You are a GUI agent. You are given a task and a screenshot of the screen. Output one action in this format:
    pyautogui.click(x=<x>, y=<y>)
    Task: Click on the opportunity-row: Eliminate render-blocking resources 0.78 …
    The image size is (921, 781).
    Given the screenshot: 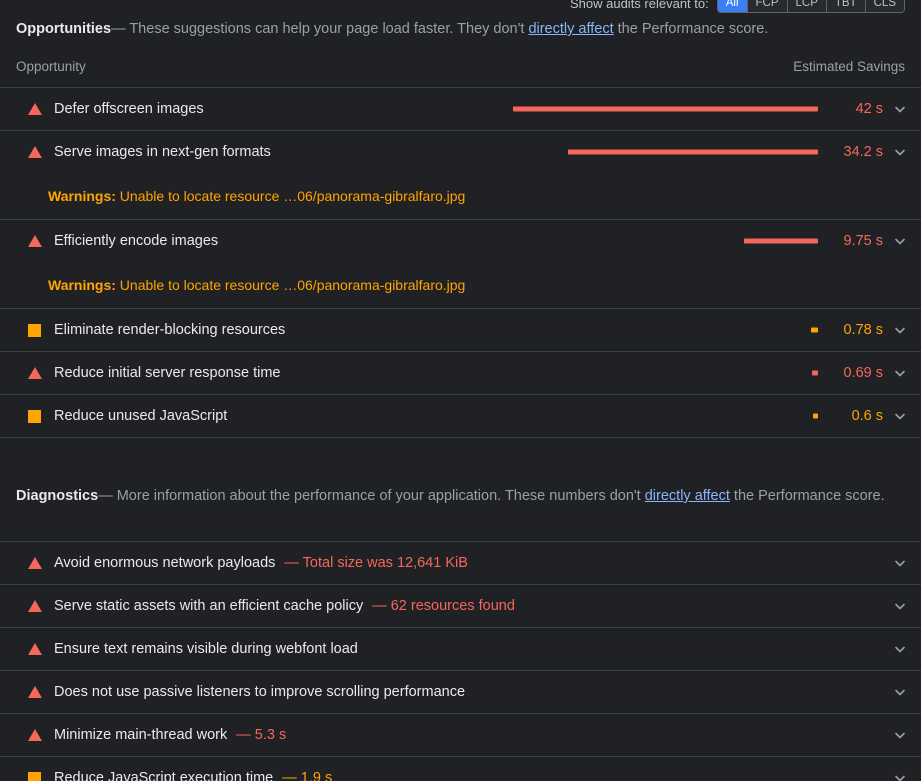 What is the action you would take?
    pyautogui.click(x=460, y=329)
    